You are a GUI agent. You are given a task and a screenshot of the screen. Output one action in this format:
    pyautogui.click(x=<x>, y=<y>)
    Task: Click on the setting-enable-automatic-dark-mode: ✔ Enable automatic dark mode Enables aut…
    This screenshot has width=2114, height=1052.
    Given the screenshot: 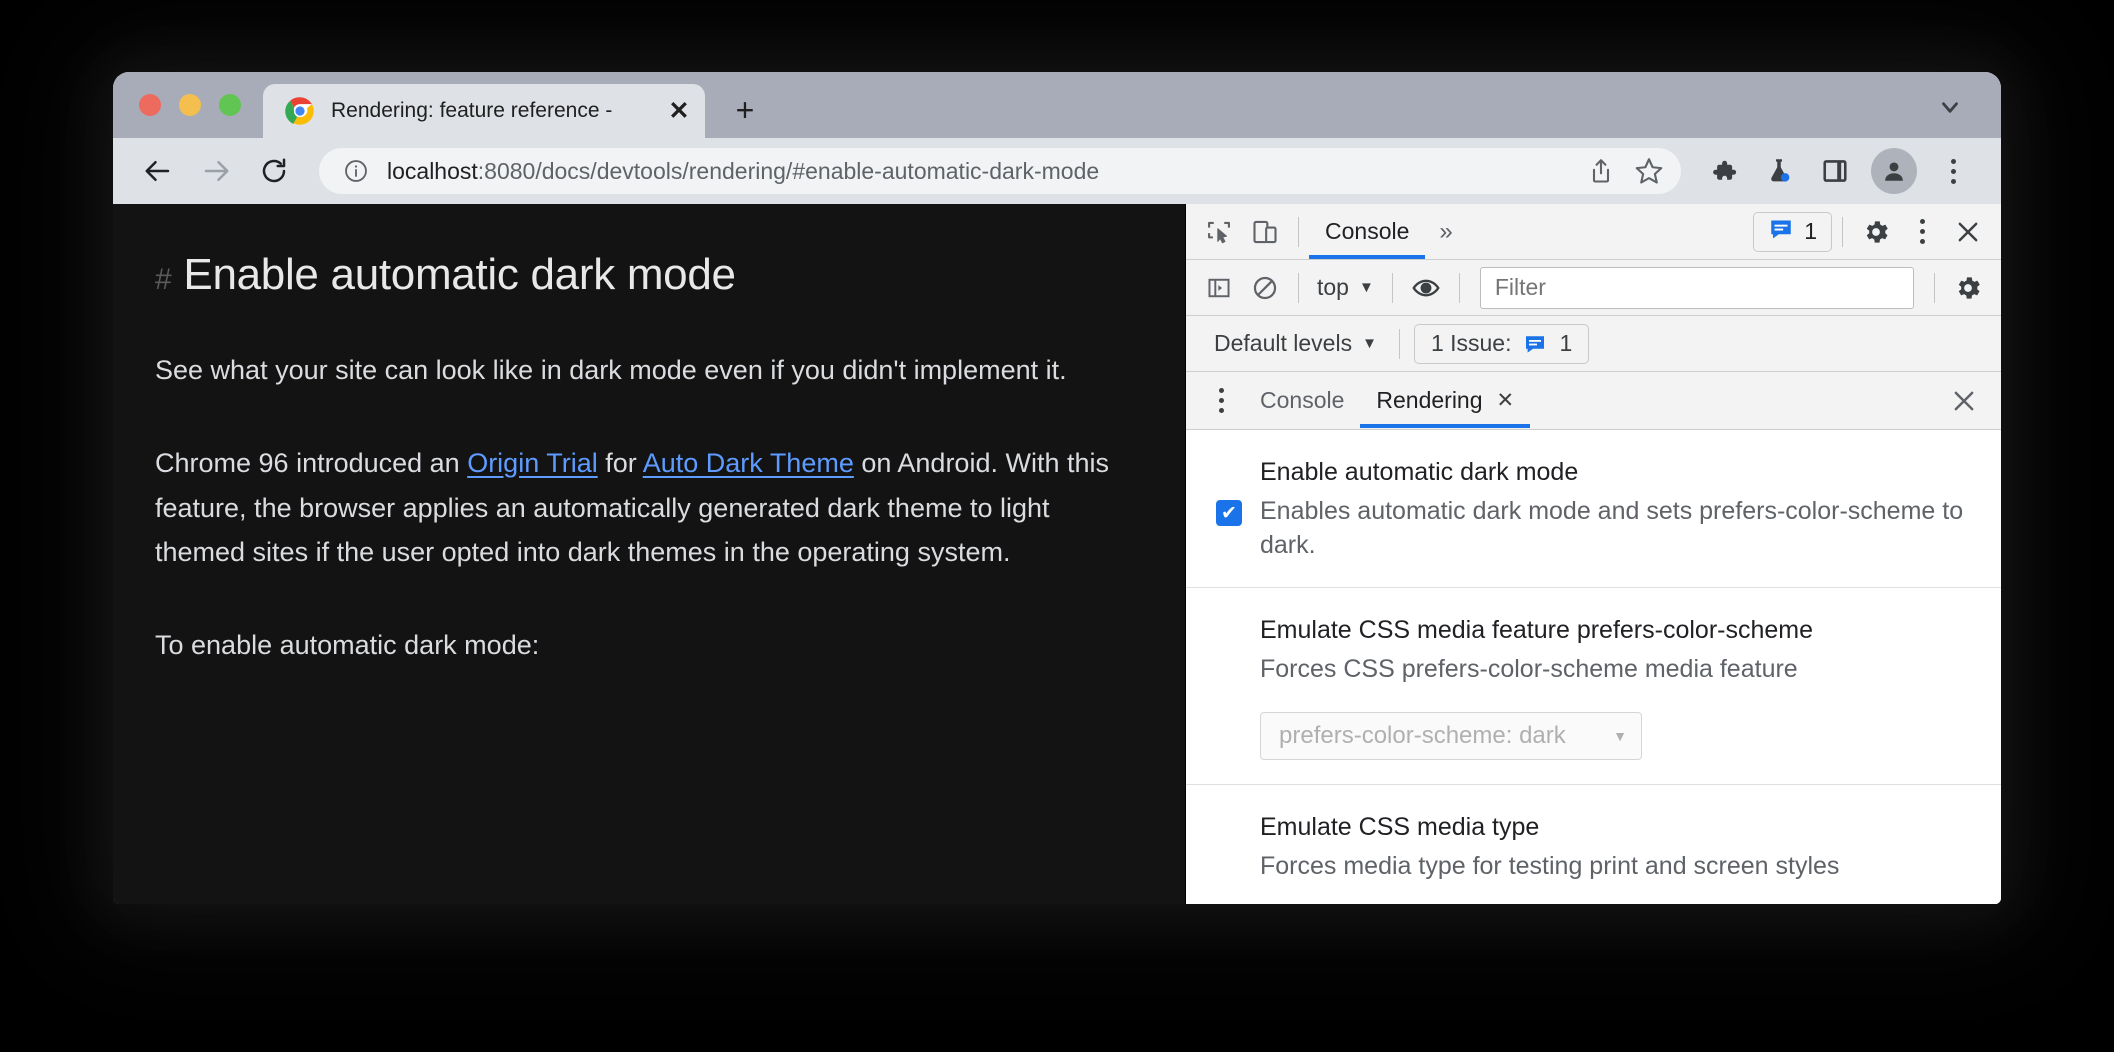 What is the action you would take?
    pyautogui.click(x=1593, y=509)
    